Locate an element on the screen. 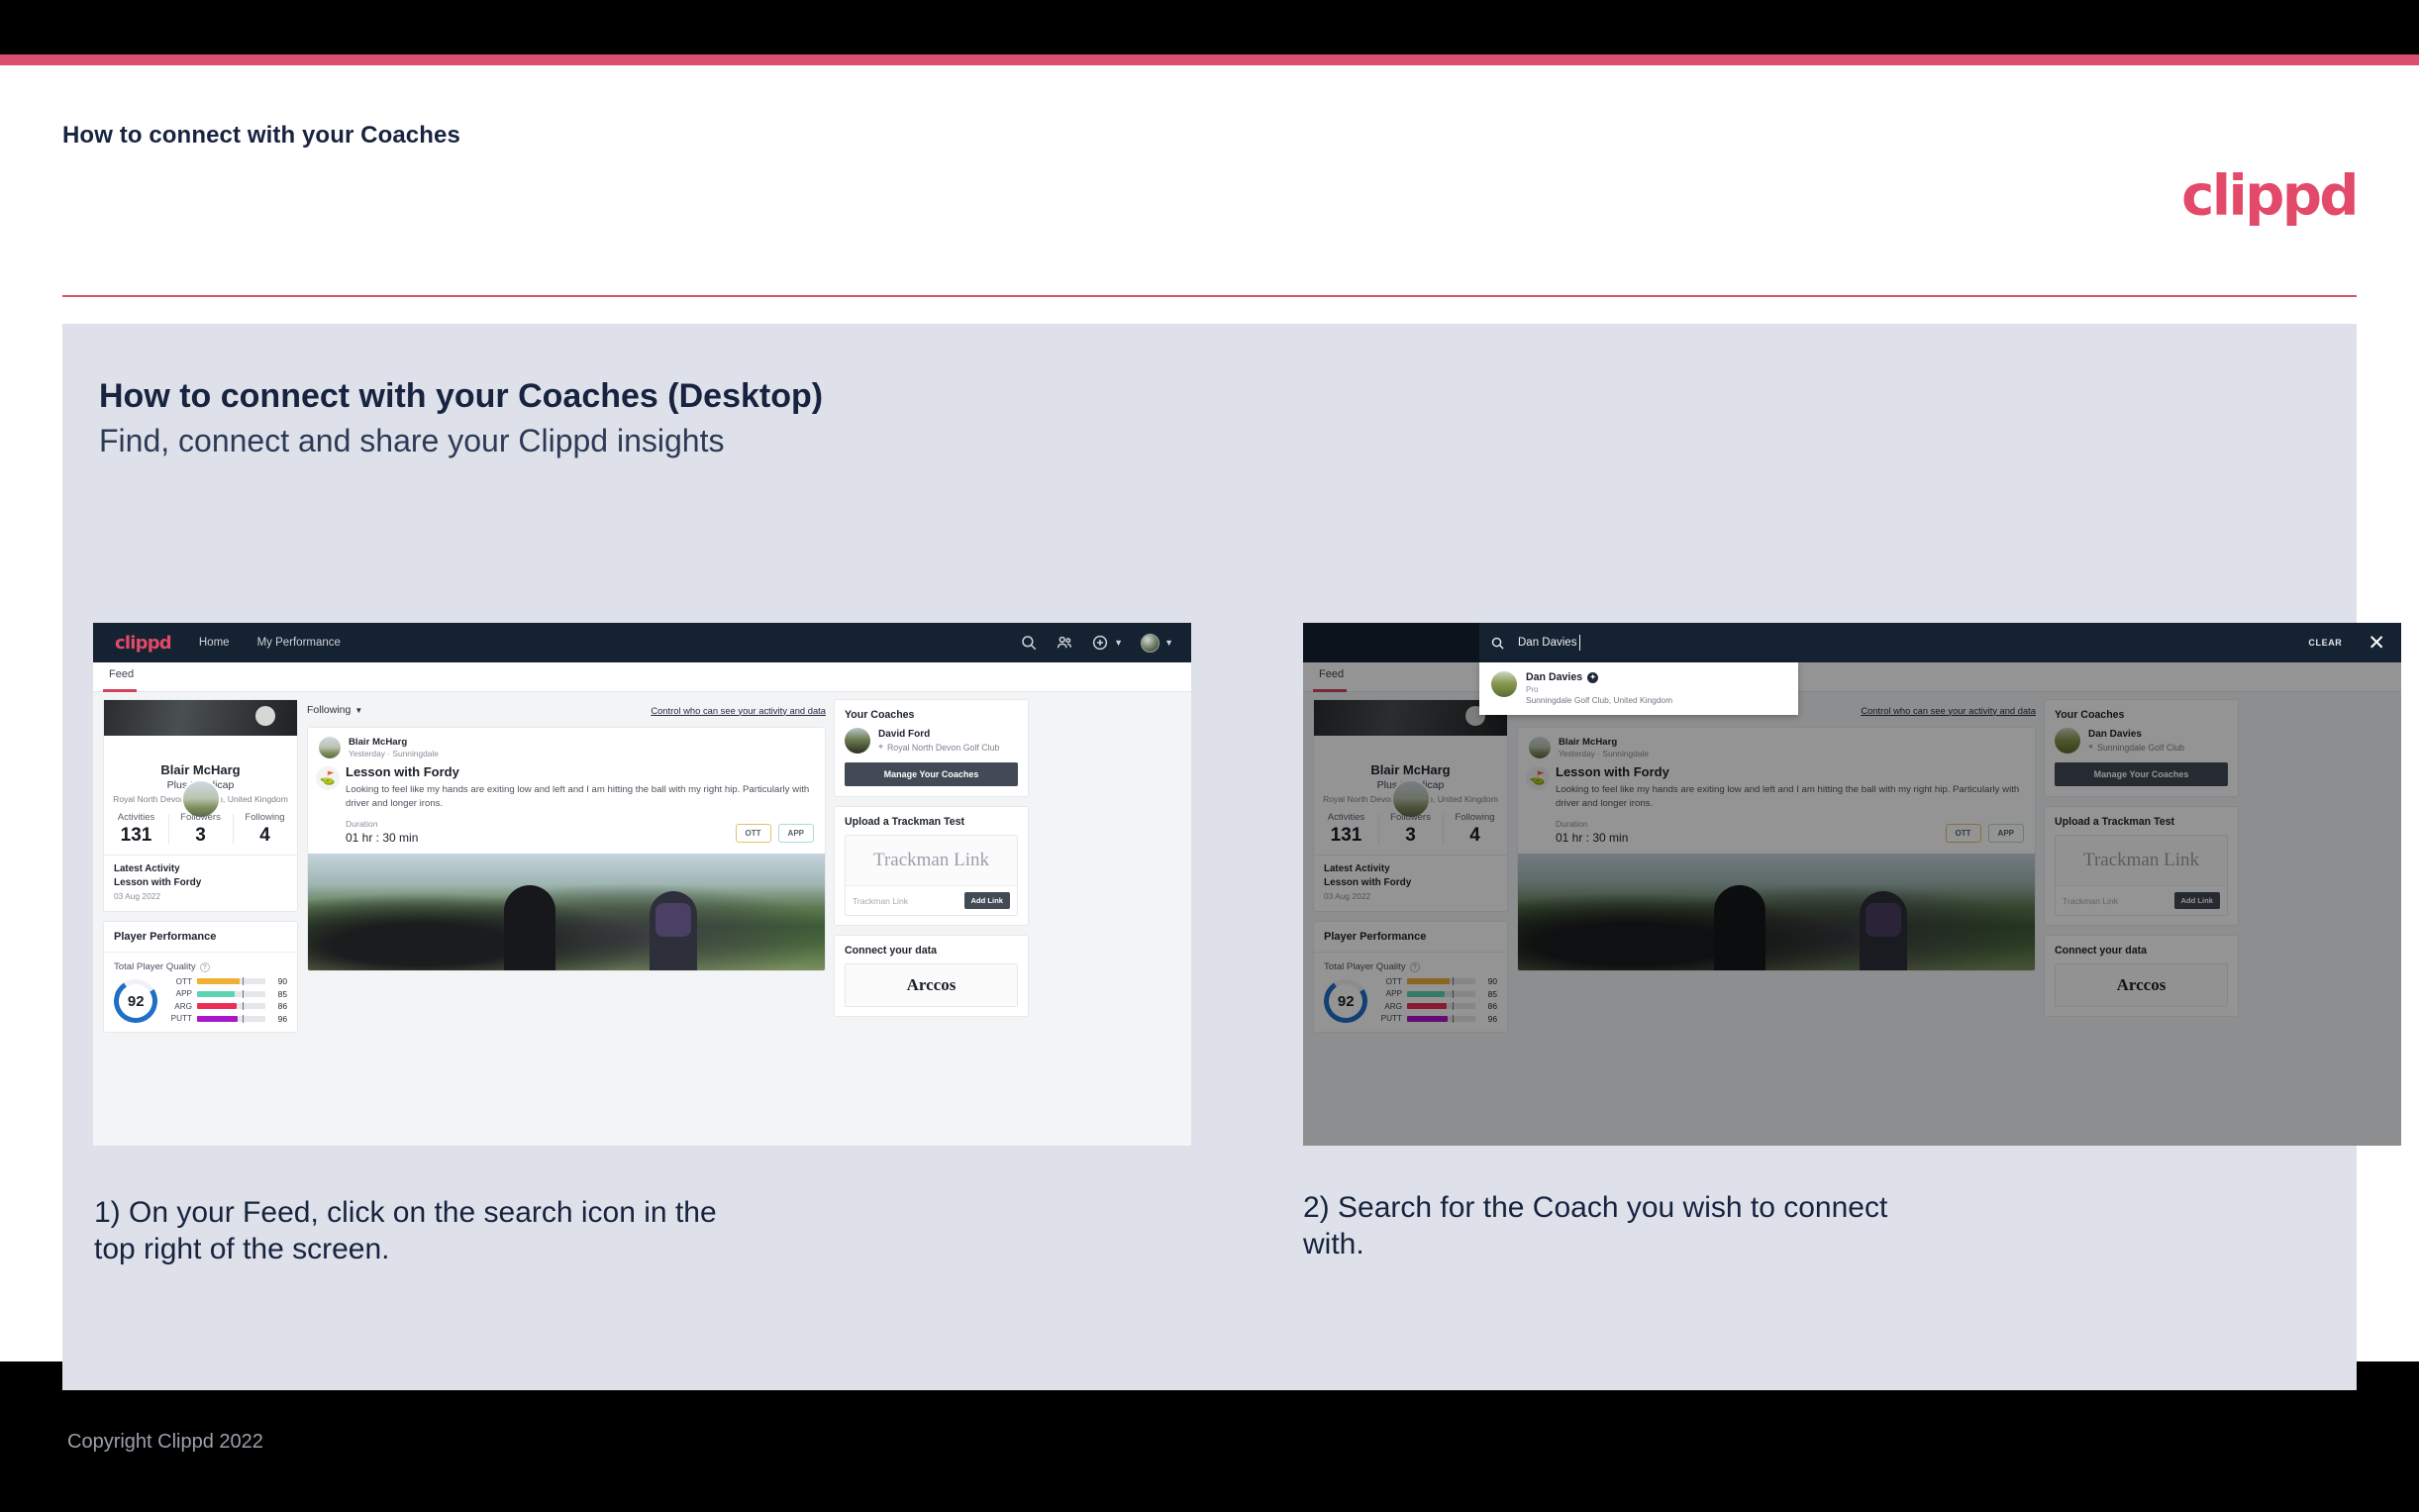  page-title: How to connect with your Coaches is located at coordinates (261, 135).